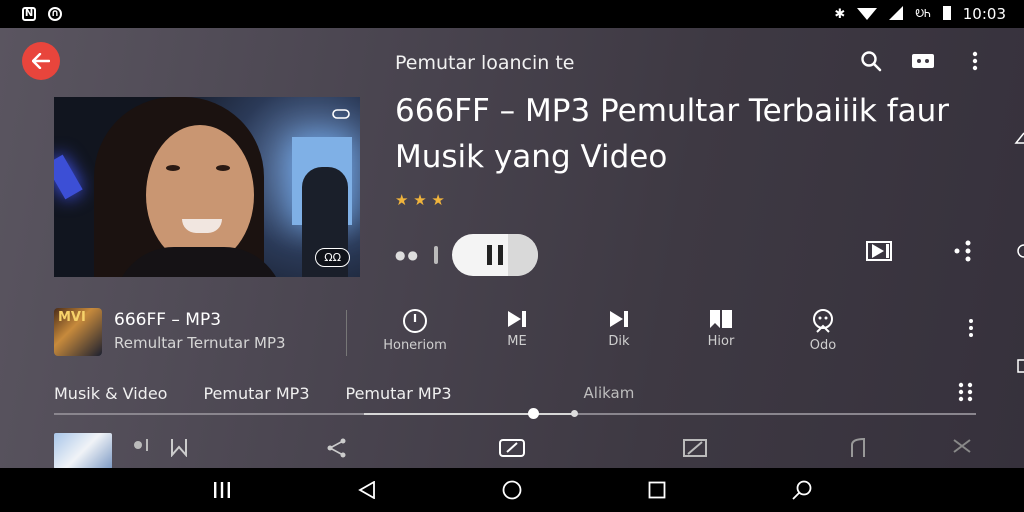 The width and height of the screenshot is (1024, 512). Describe the element at coordinates (420, 200) in the screenshot. I see `rating-stars: ★ ★ ★` at that location.